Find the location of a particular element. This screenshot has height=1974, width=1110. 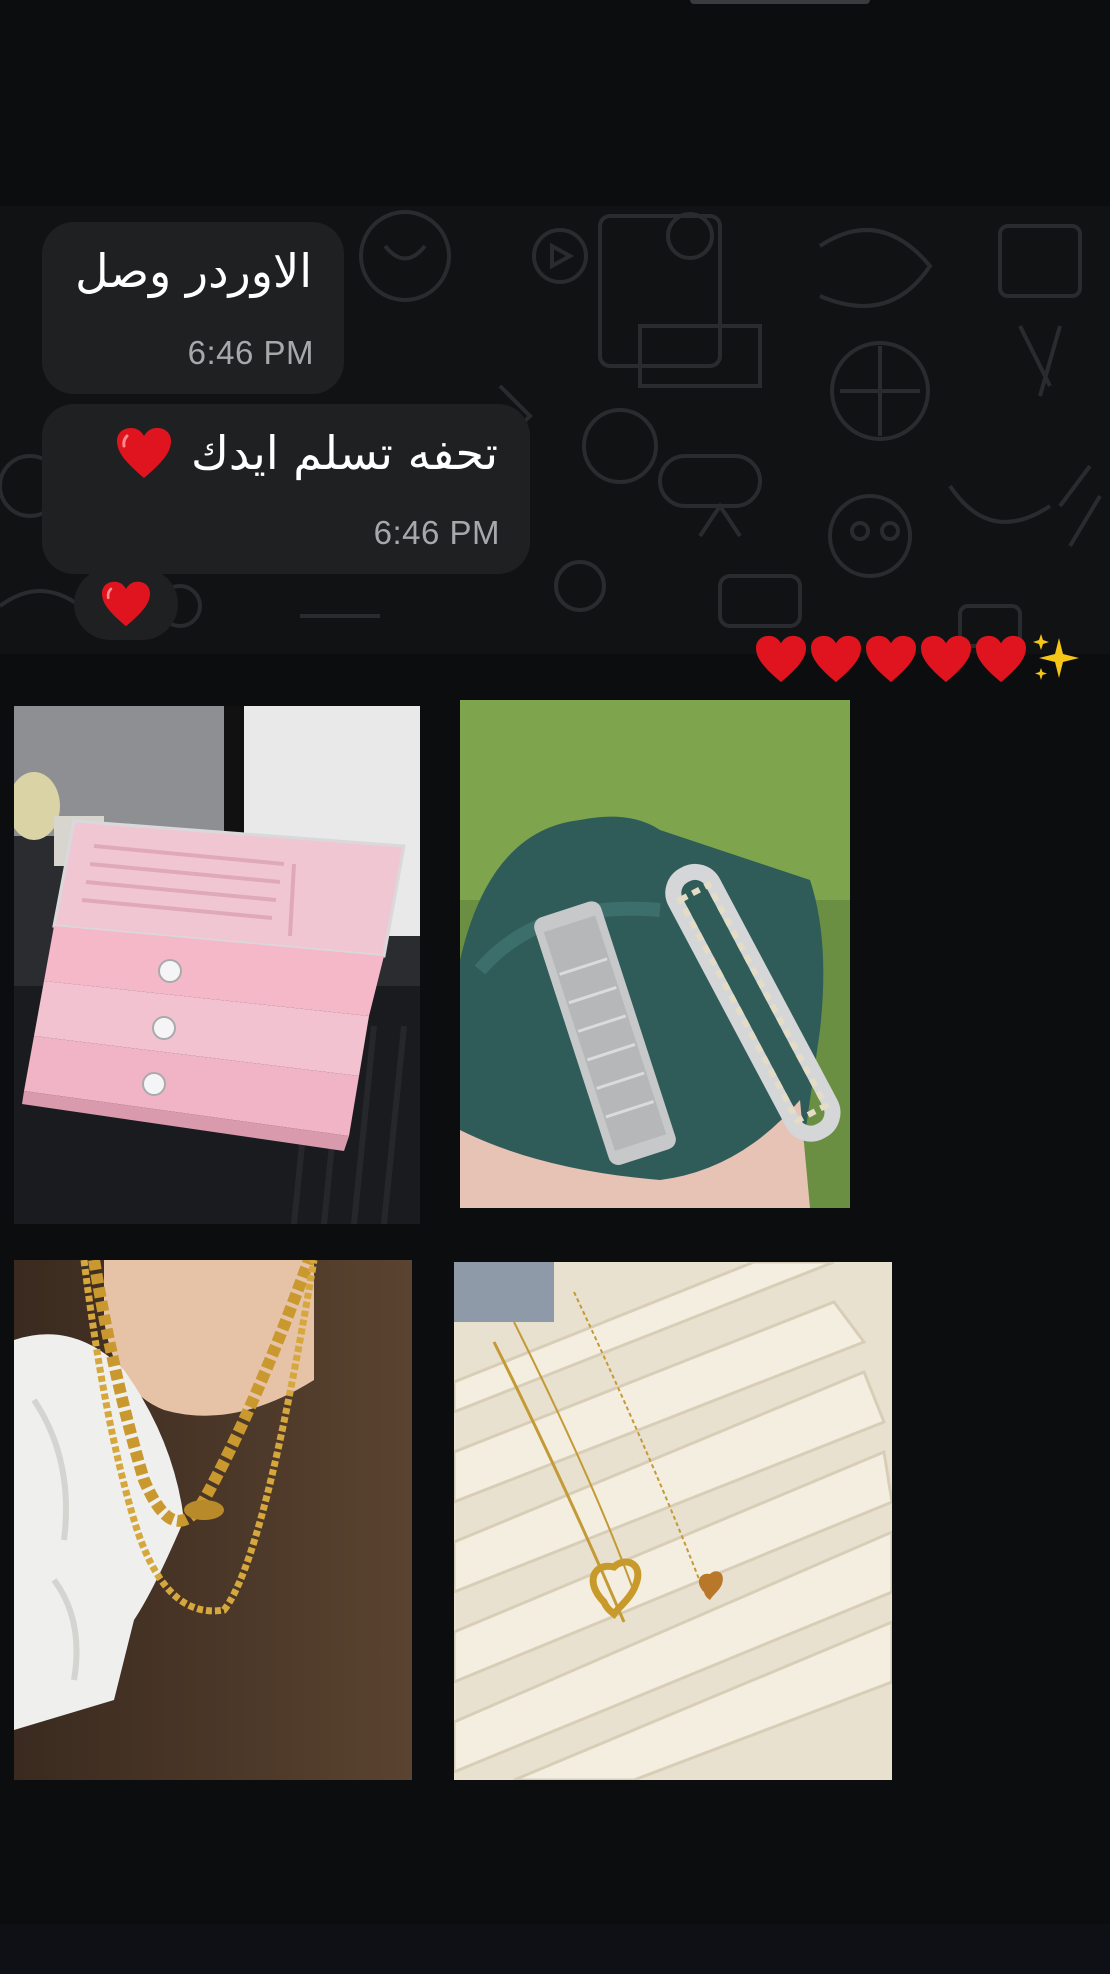

message-text: الاوردر وصل is located at coordinates (193, 271).